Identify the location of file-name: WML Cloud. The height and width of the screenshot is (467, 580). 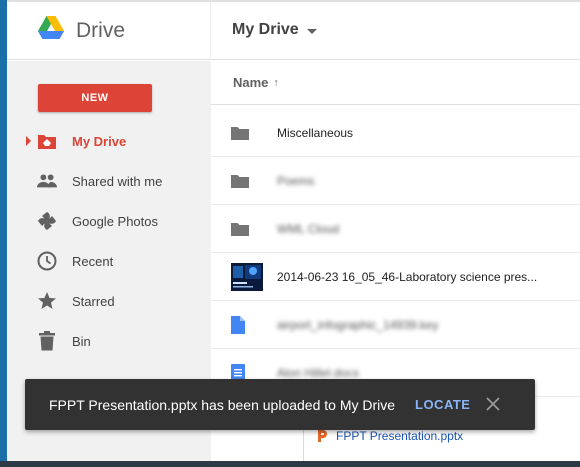
(308, 228).